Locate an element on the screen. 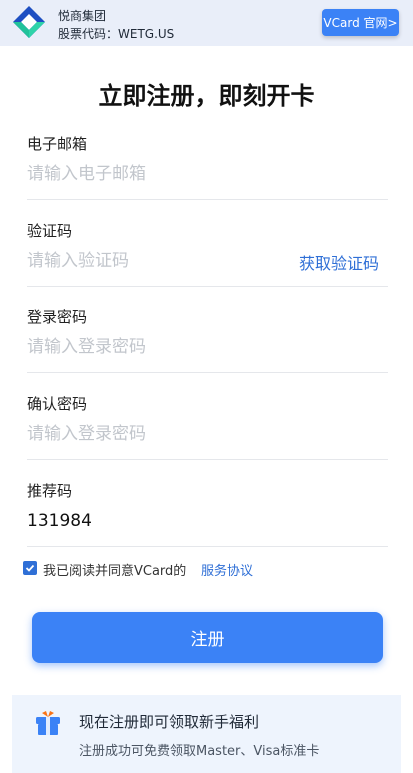 Image resolution: width=413 pixels, height=773 pixels. email-field-group: 电子邮箱 is located at coordinates (207, 169).